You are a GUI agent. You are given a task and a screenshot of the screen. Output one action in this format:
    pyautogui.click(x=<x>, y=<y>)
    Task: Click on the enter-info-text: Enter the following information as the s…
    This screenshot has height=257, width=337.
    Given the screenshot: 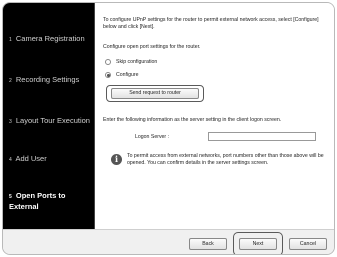 What is the action you would take?
    pyautogui.click(x=192, y=120)
    